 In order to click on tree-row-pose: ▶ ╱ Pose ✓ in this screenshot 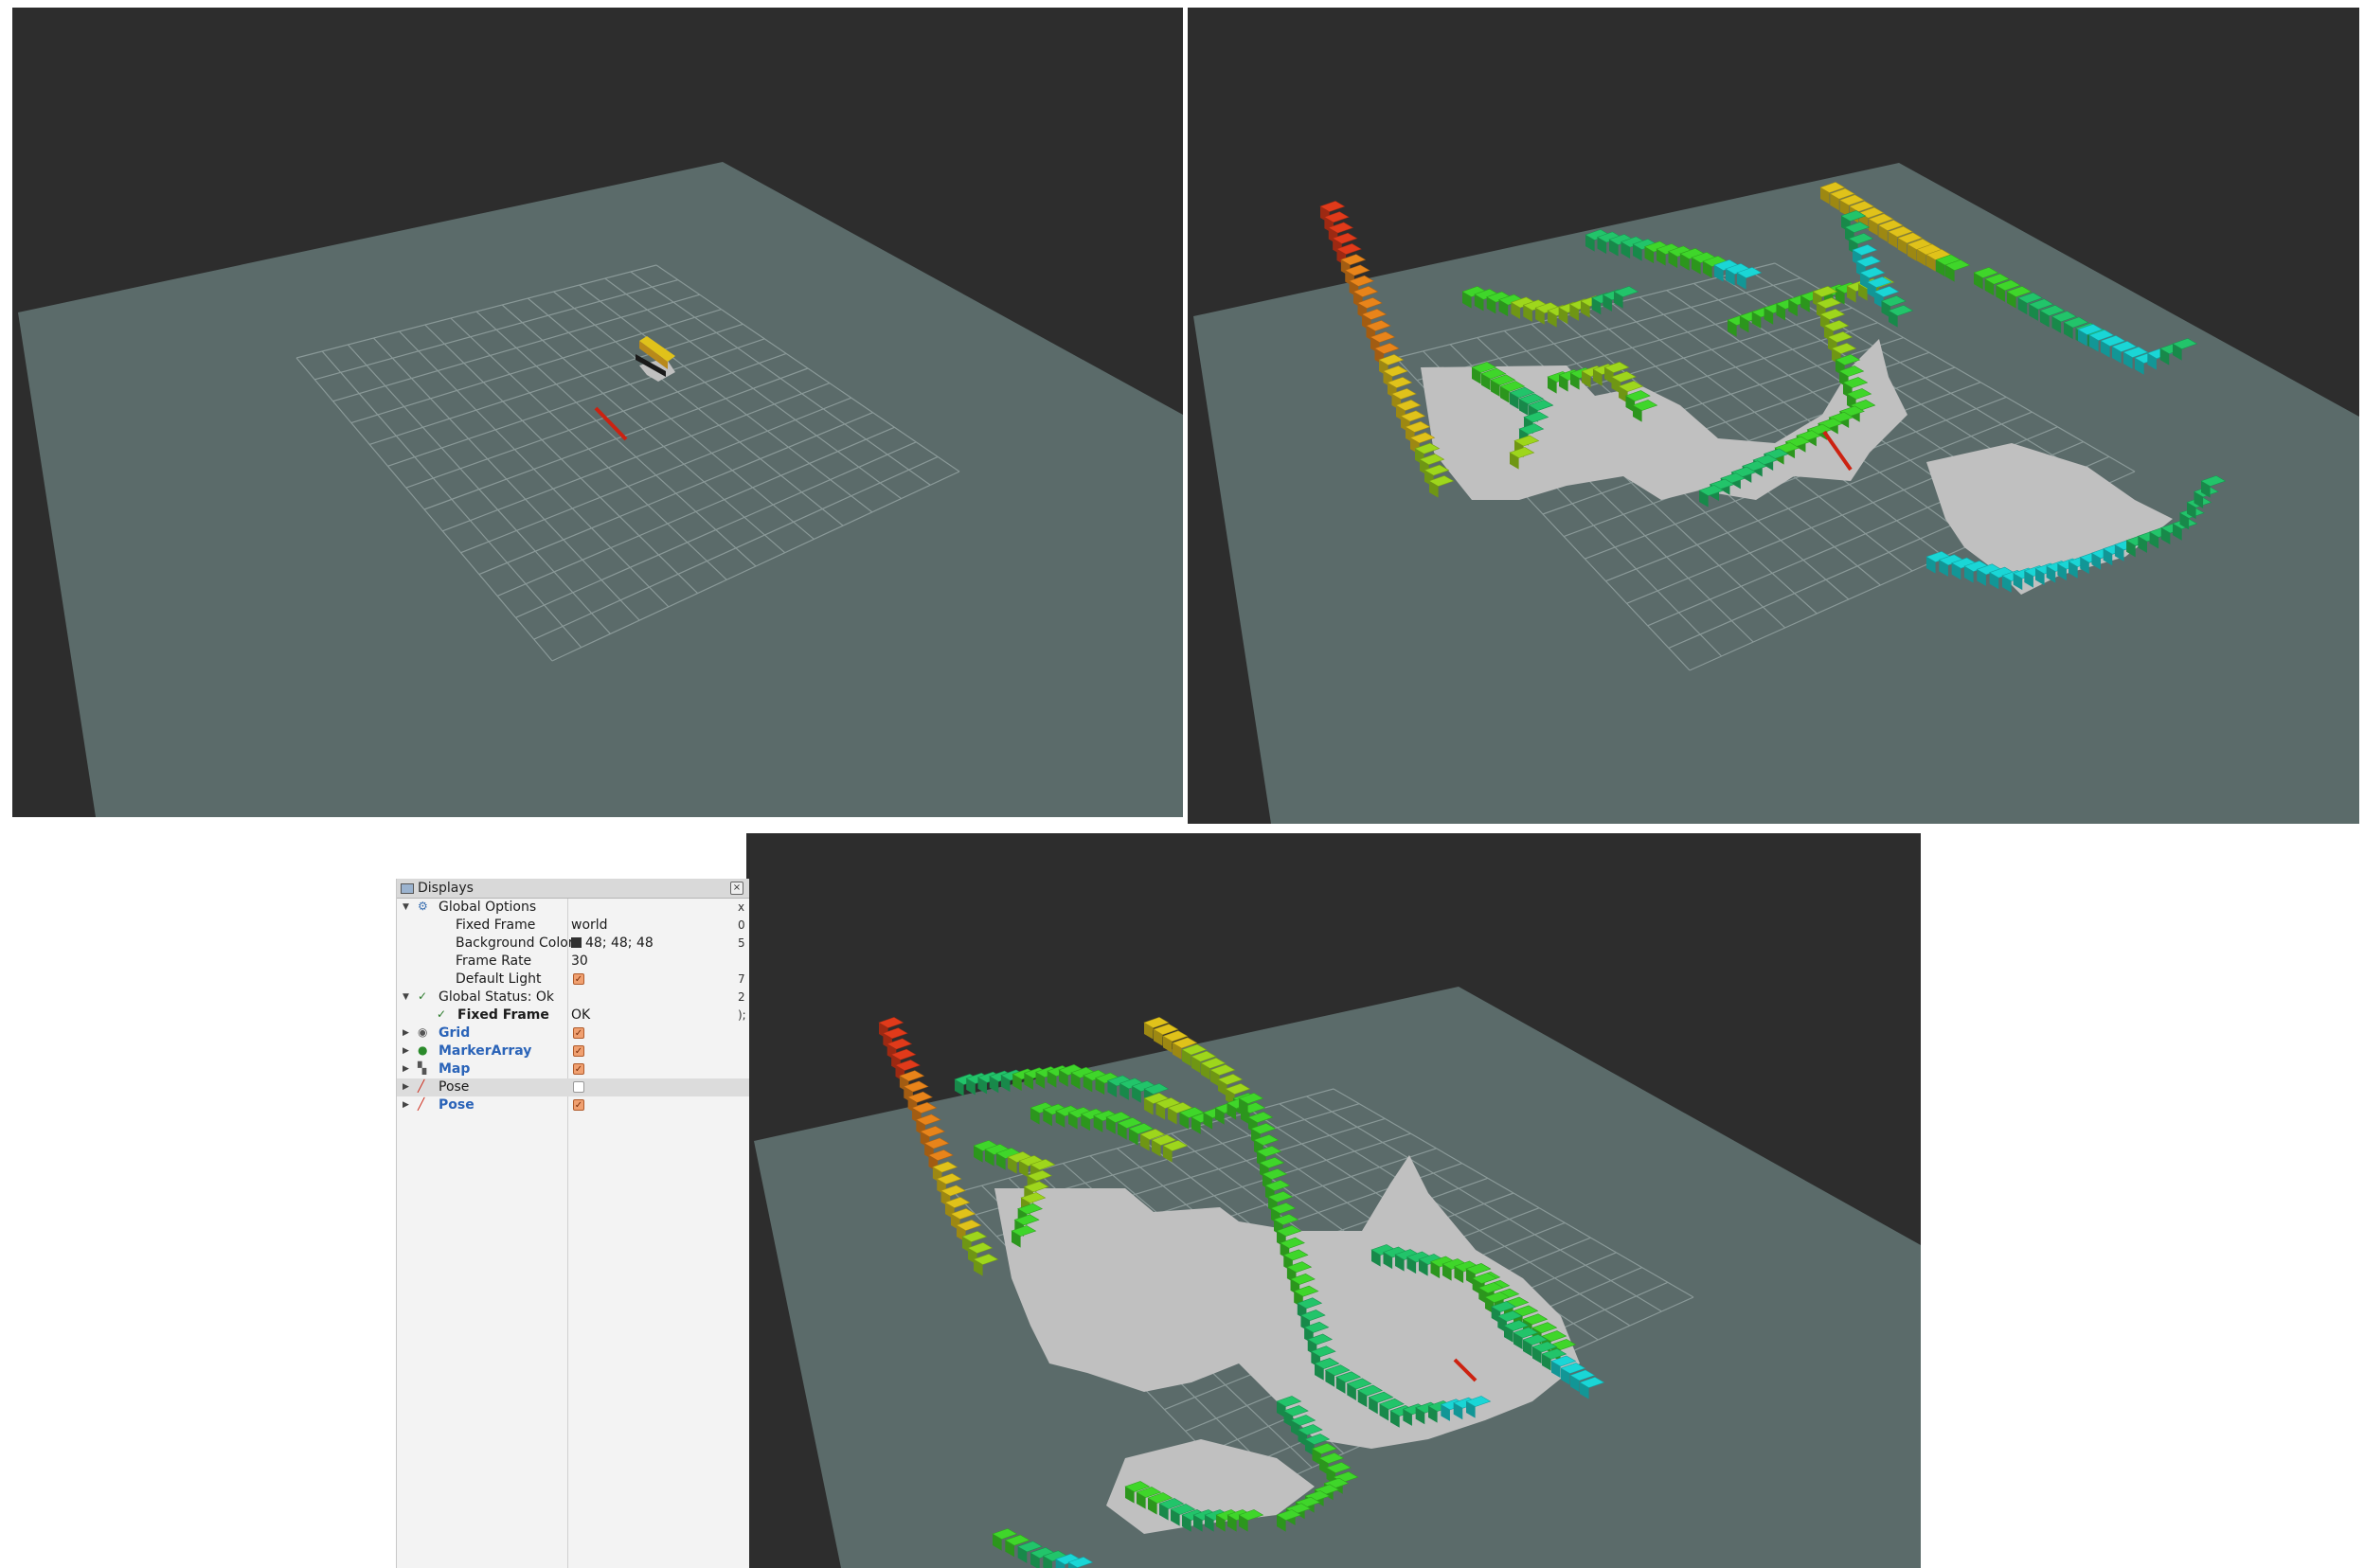, I will do `click(573, 1105)`.